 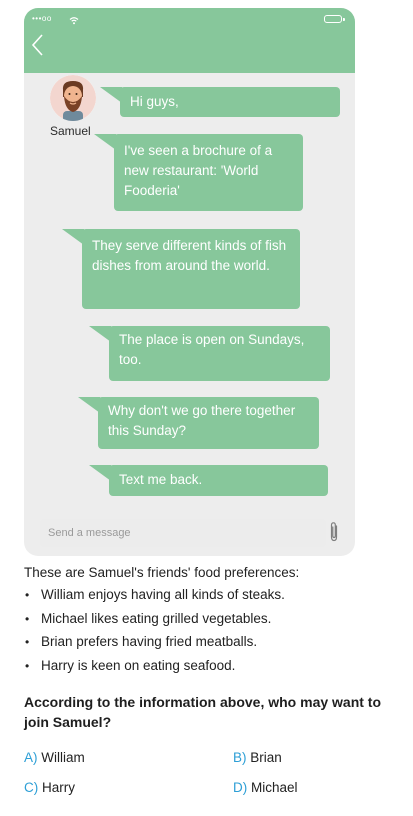 What do you see at coordinates (154, 644) in the screenshot?
I see `list-item: Brian prefers having fried meatballs.` at bounding box center [154, 644].